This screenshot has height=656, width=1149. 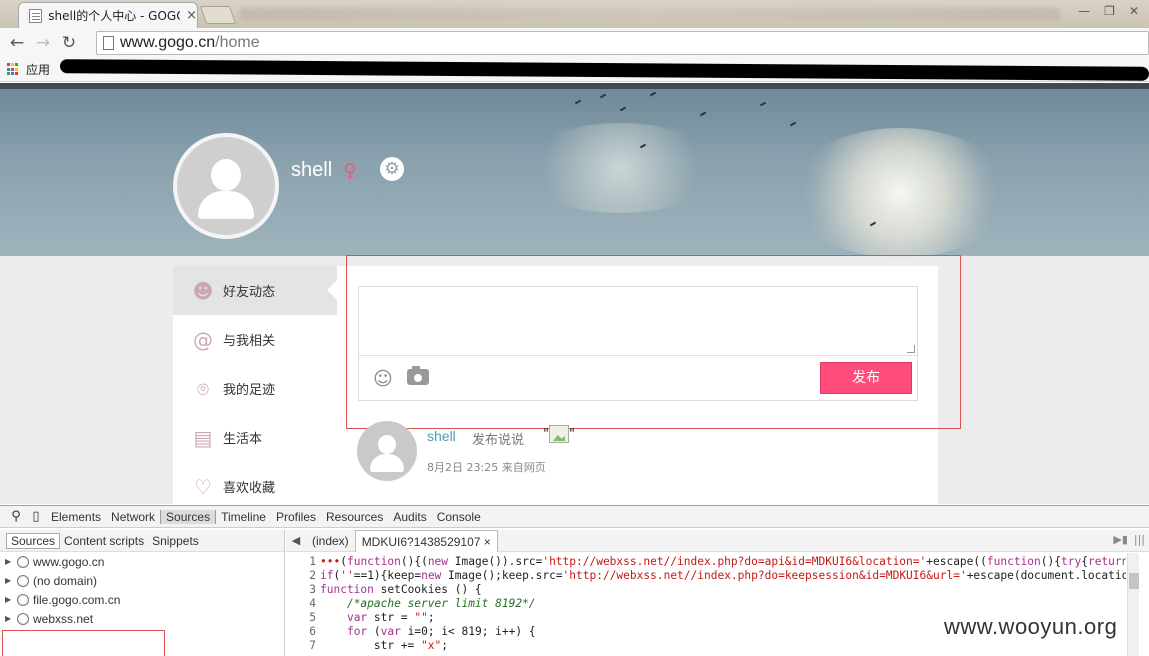 What do you see at coordinates (1134, 11) in the screenshot?
I see `close-window-button: ✕` at bounding box center [1134, 11].